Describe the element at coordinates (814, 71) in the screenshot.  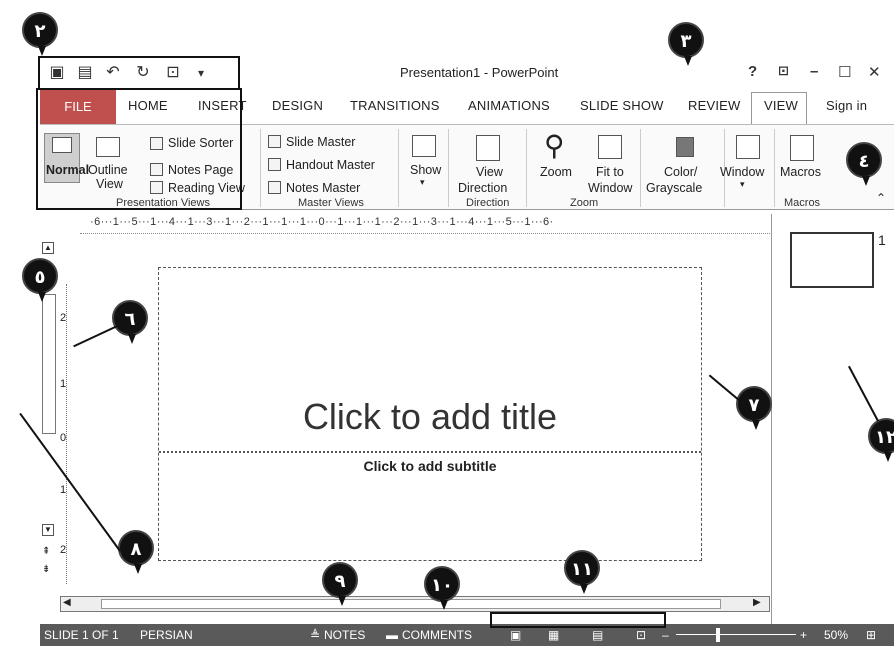
I see `minimize-icon: –` at that location.